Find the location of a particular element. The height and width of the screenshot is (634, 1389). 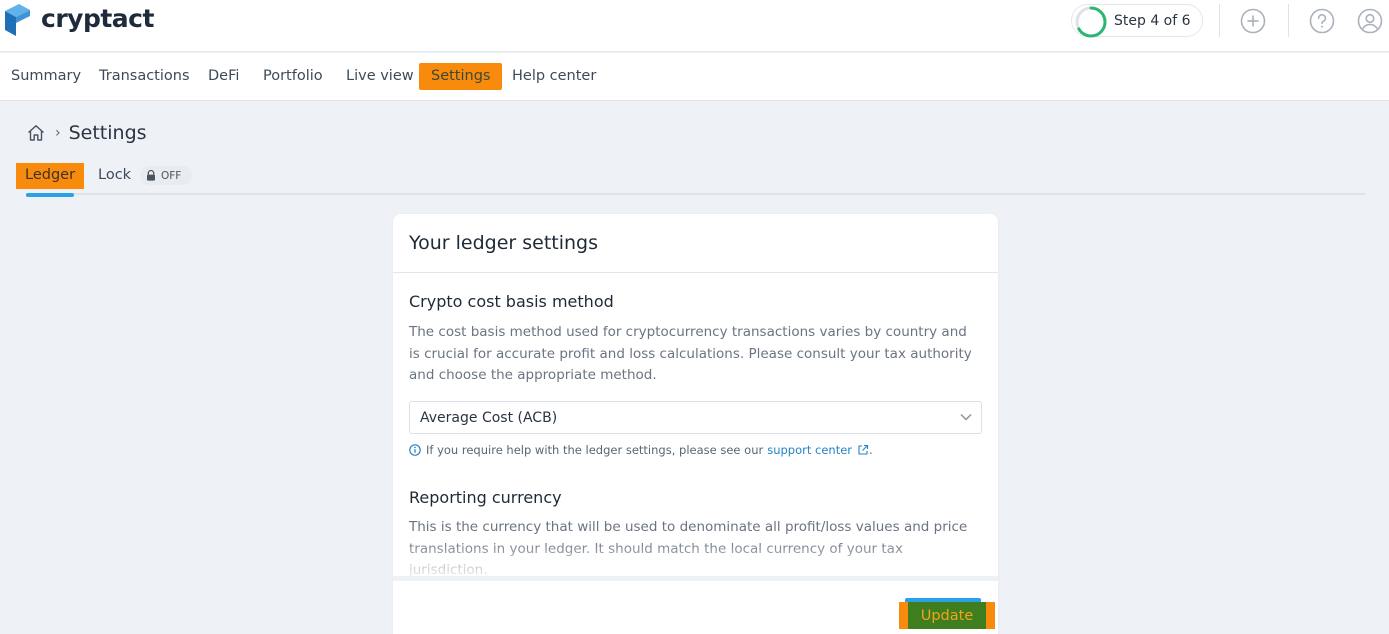

nav-item-portfolio: Portfolio is located at coordinates (293, 76).